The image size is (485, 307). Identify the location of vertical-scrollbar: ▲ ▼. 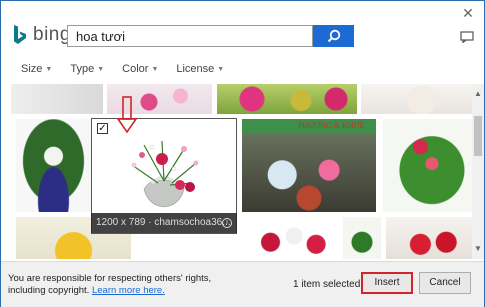
(478, 171).